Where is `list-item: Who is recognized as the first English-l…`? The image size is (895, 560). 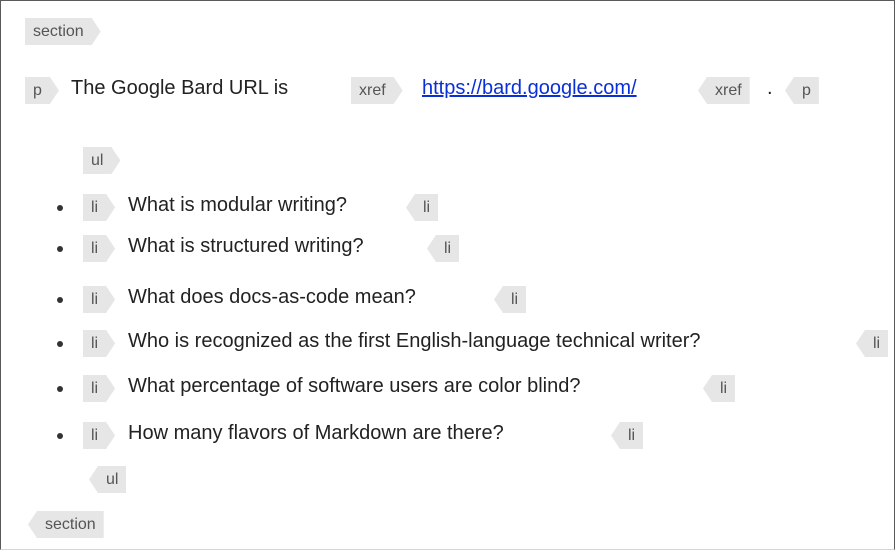 list-item: Who is recognized as the first English-l… is located at coordinates (414, 341).